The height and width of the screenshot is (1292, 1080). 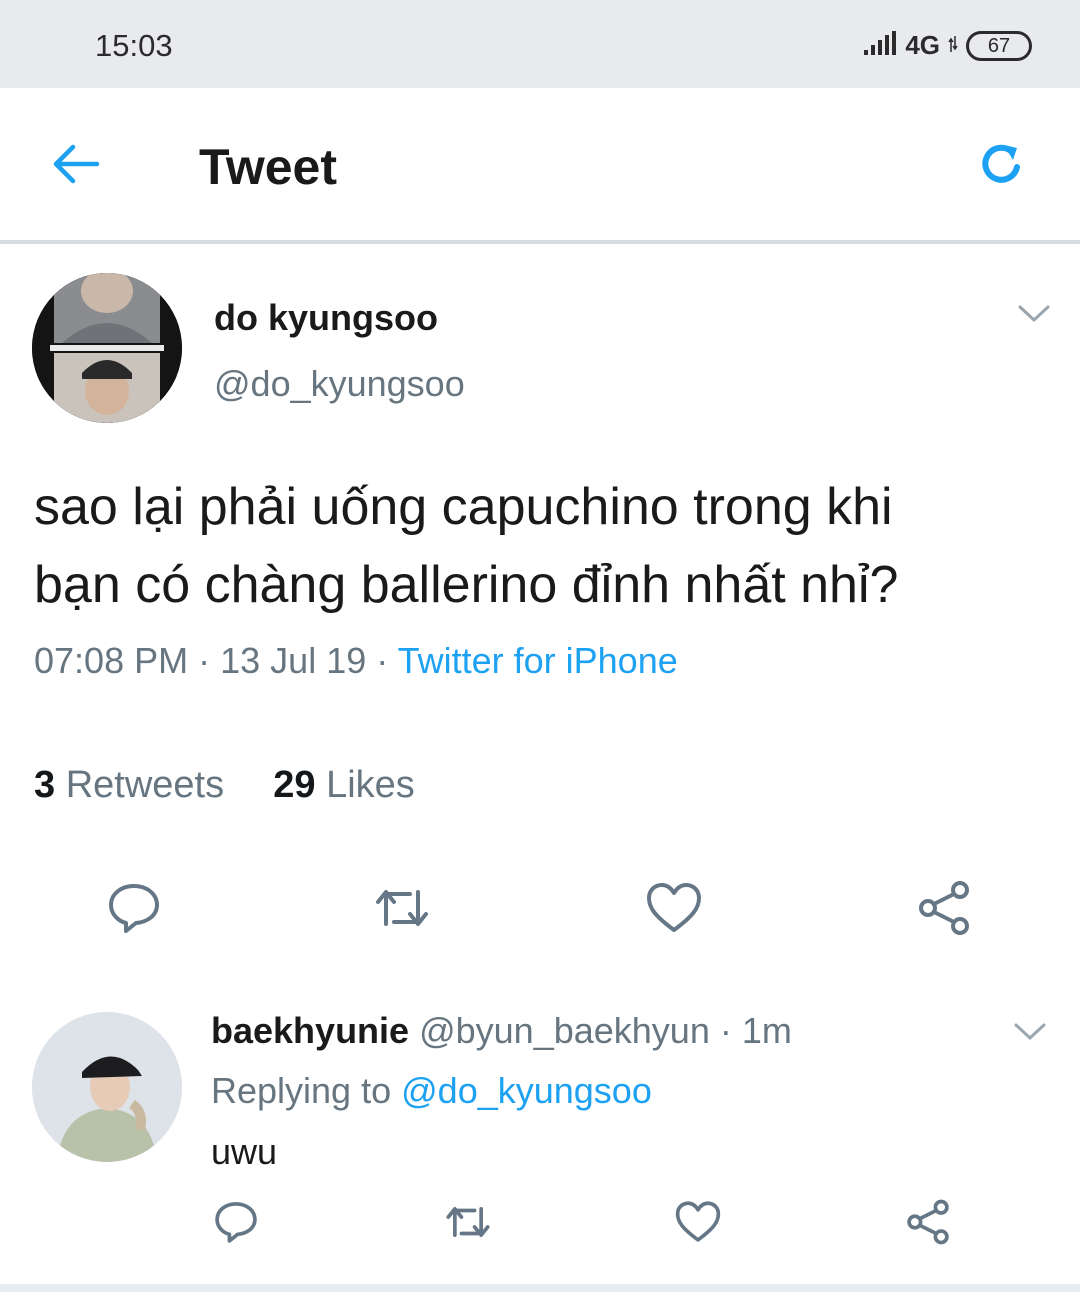 I want to click on reply-retweet-button, so click(x=468, y=1224).